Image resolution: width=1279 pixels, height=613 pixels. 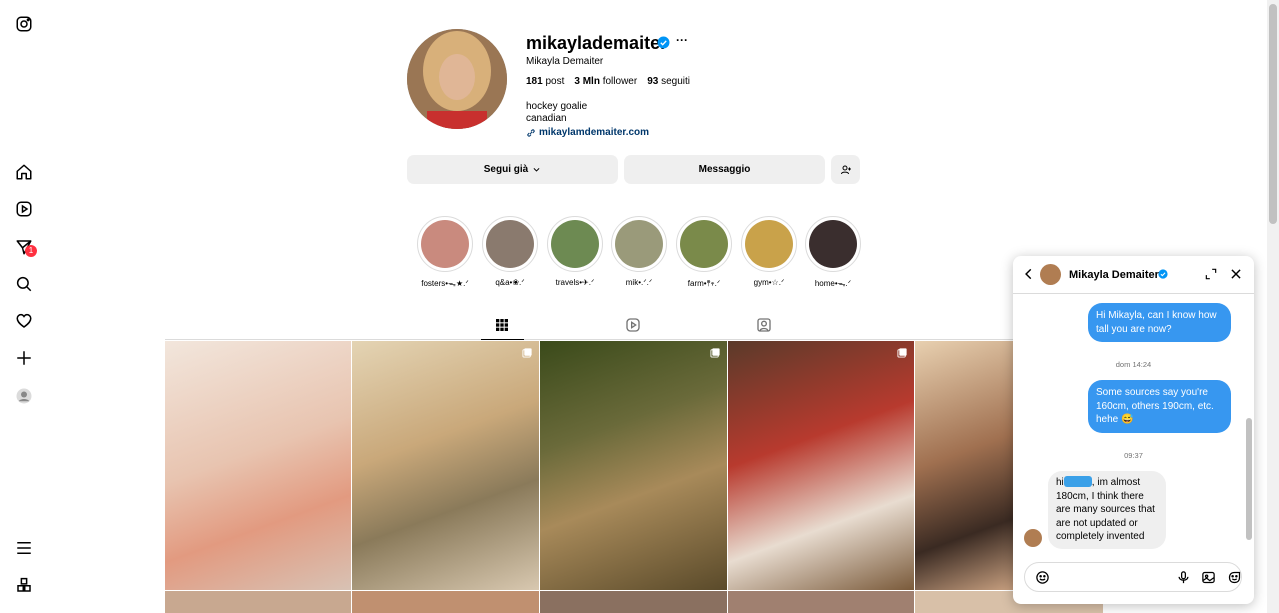 I want to click on profile-stats: 181 post 3 Mln follower 93 seguiti, so click(x=608, y=81).